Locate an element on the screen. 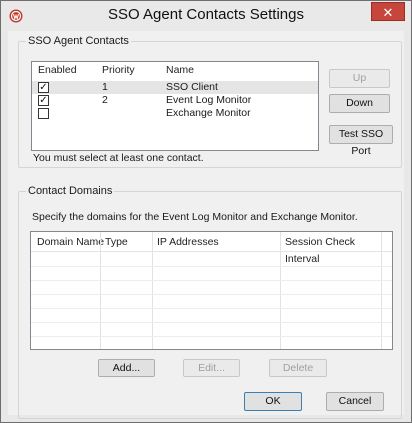 This screenshot has height=423, width=412. column-header-ip-addresses: IP Addresses is located at coordinates (188, 243).